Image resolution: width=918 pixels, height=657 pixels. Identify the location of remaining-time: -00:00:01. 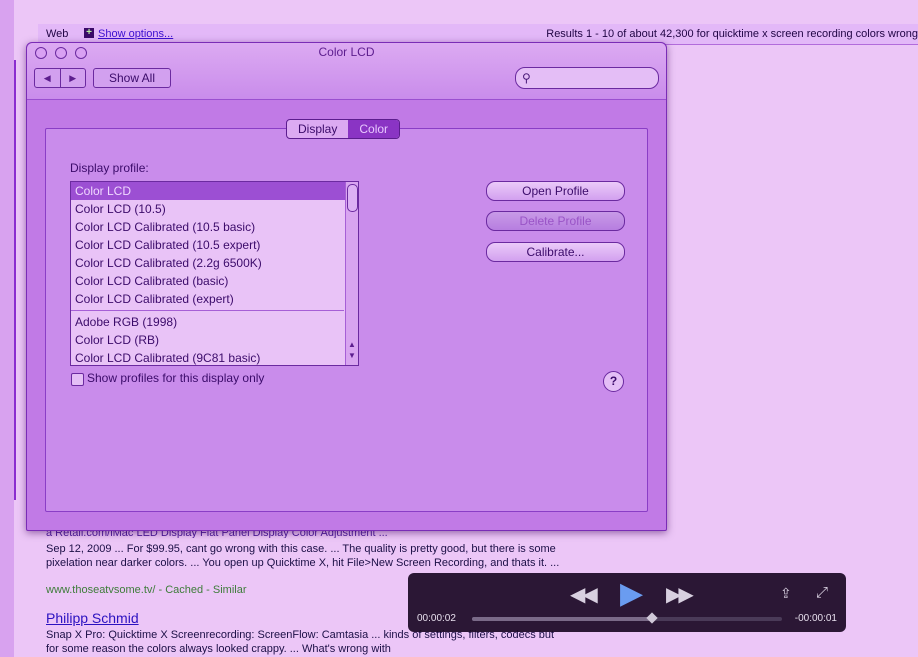
(815, 618).